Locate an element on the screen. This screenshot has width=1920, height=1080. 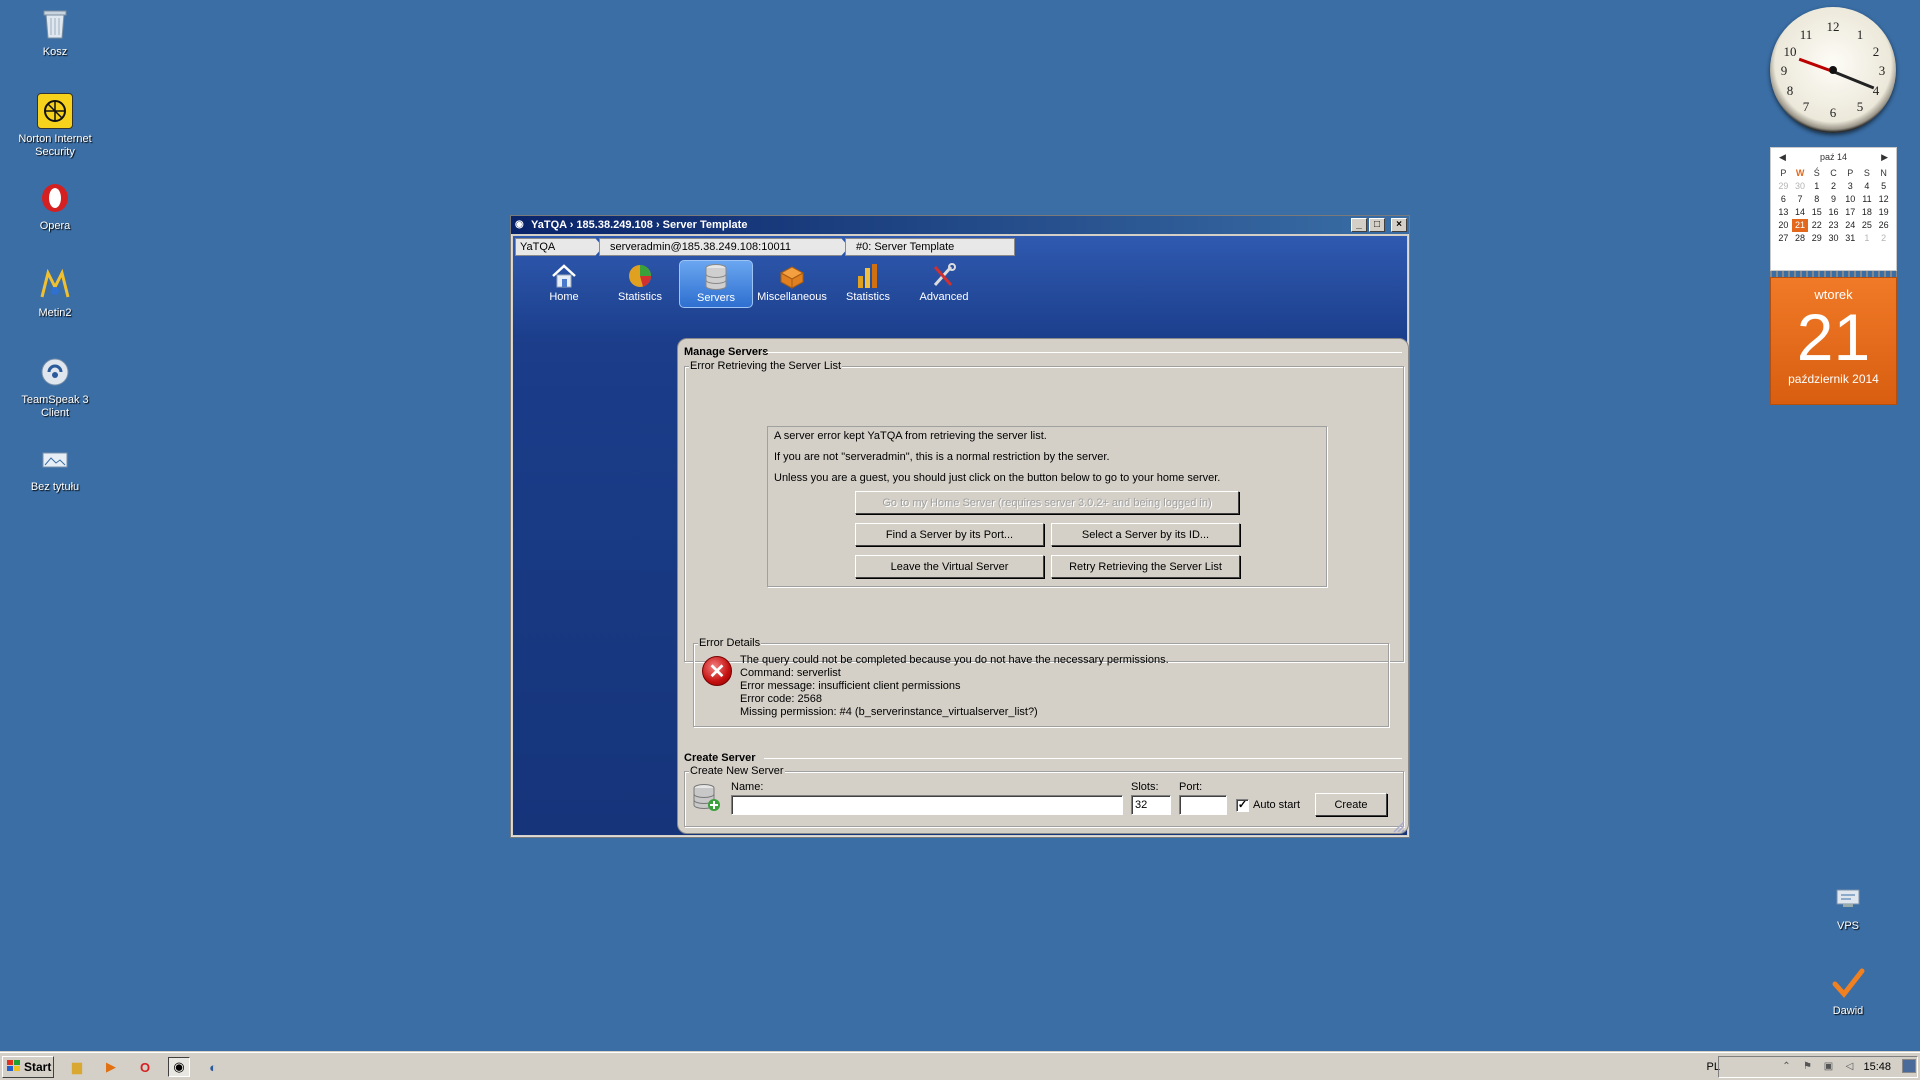
toolbar-miscellaneous: Miscellaneous is located at coordinates (792, 284).